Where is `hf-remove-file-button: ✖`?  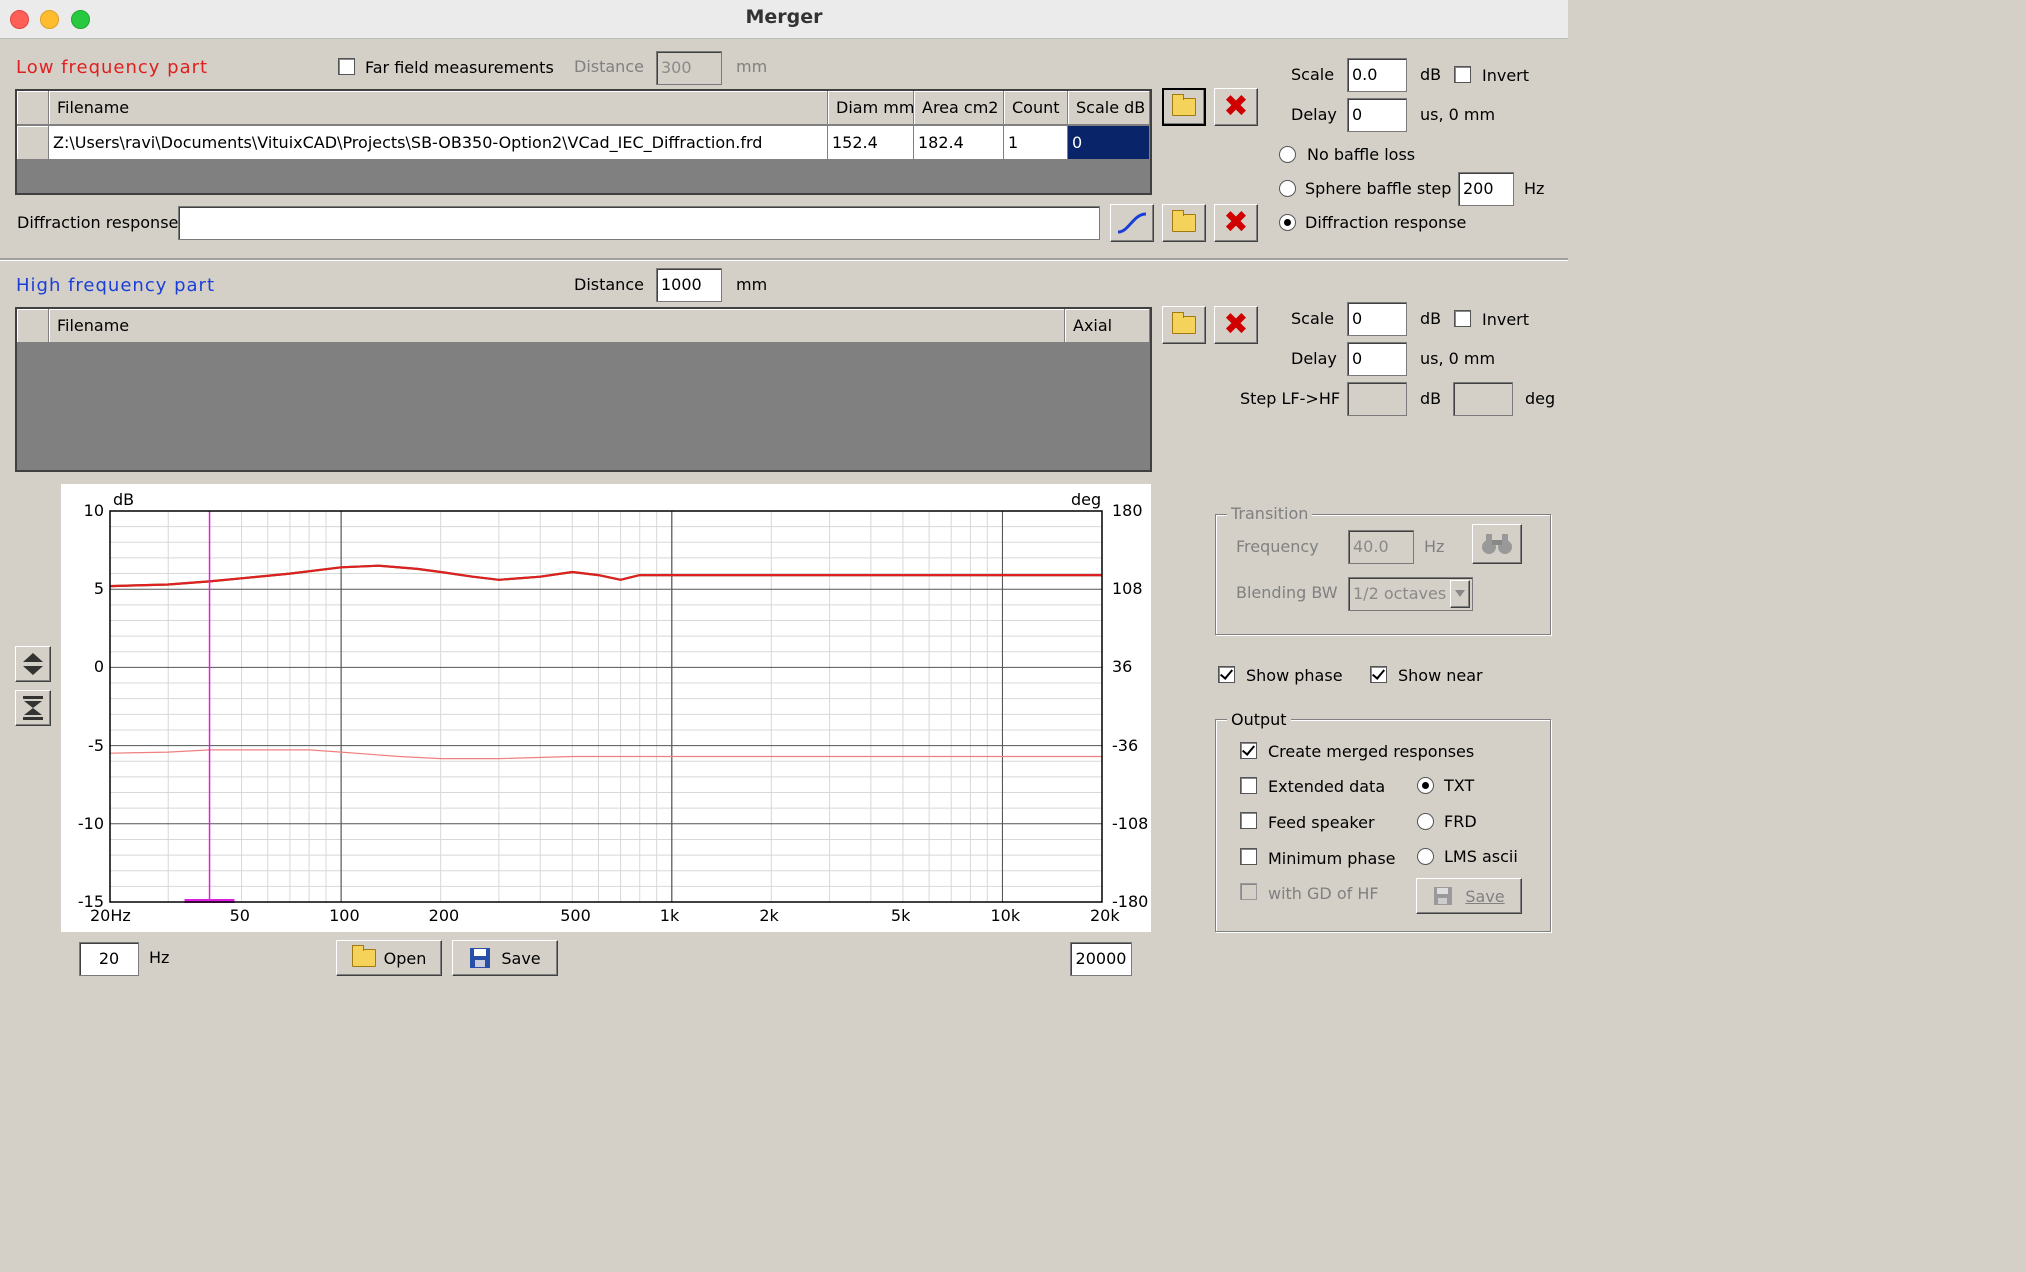
hf-remove-file-button: ✖ is located at coordinates (1236, 325).